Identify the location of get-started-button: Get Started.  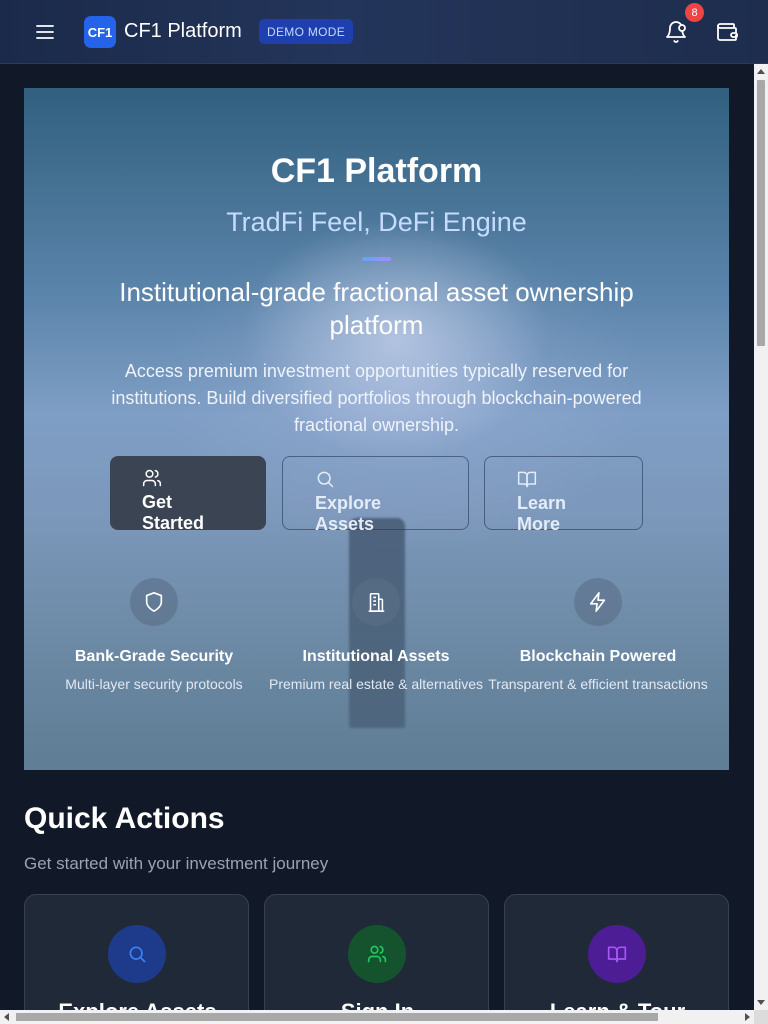
(188, 494).